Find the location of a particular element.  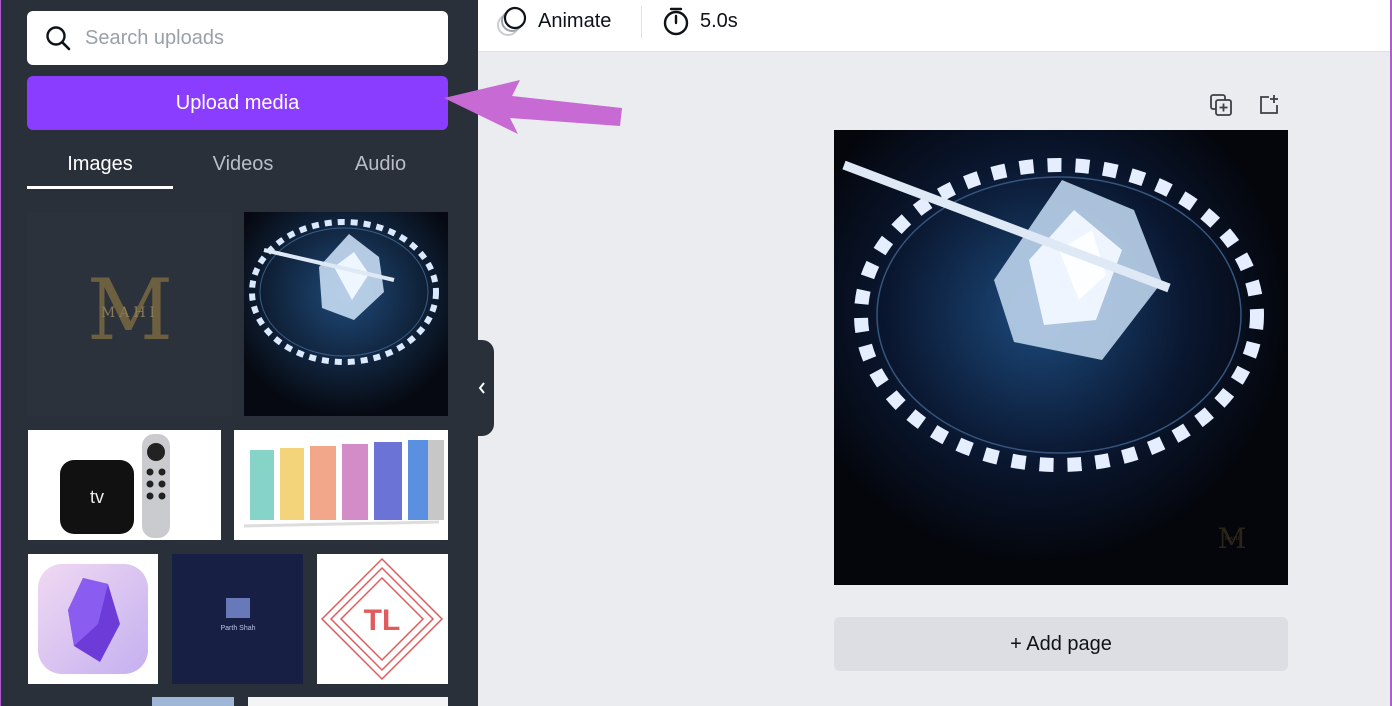

search-bar is located at coordinates (237, 38).